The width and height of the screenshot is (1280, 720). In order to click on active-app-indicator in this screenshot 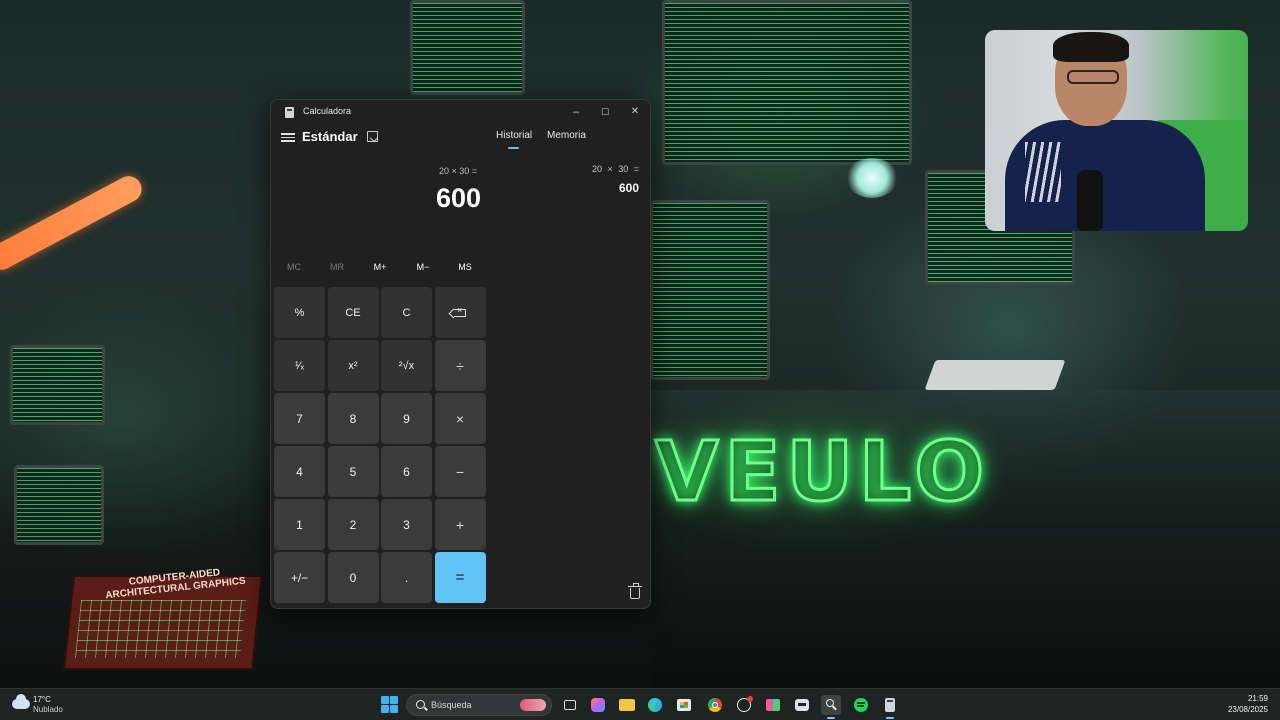, I will do `click(831, 718)`.